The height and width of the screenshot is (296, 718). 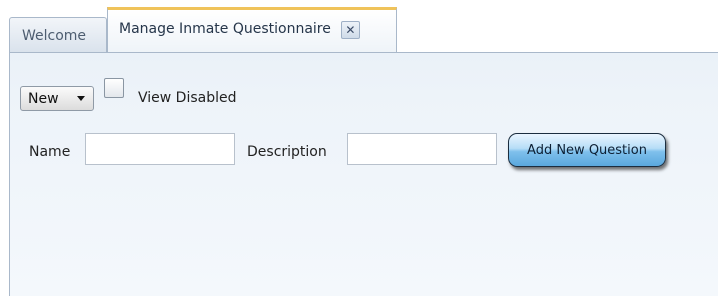 What do you see at coordinates (114, 88) in the screenshot?
I see `view-disabled-checkbox` at bounding box center [114, 88].